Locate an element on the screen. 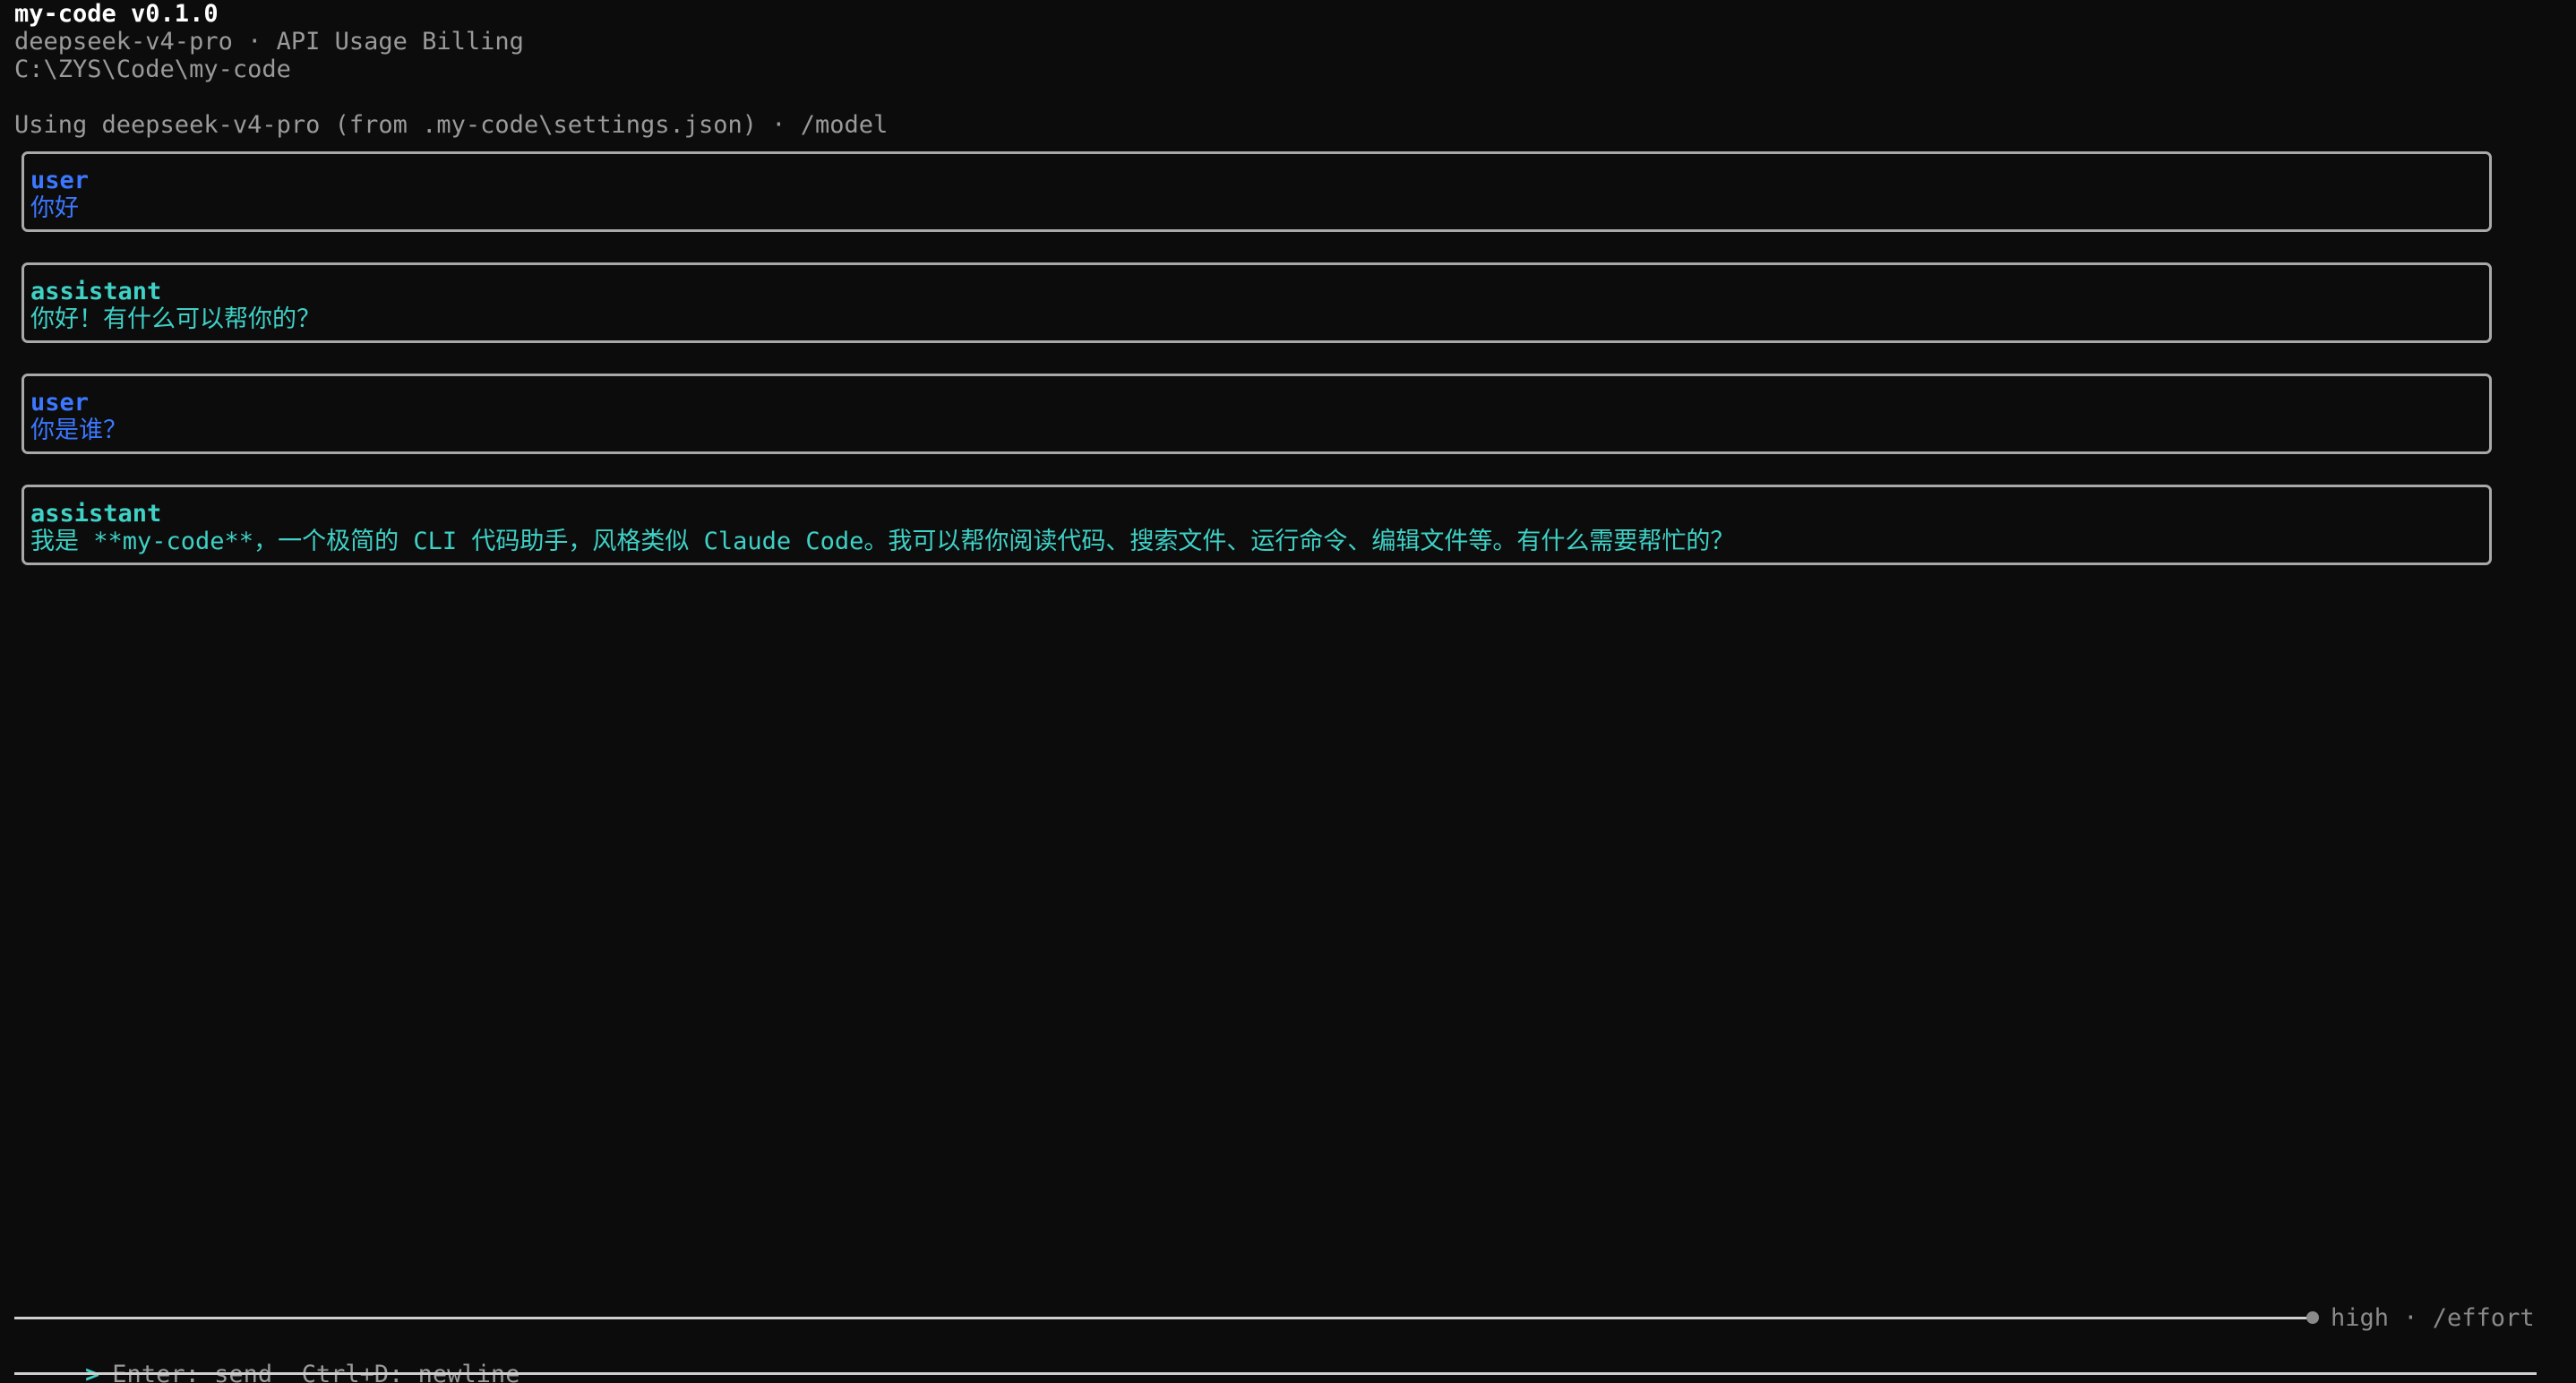 This screenshot has height=1383, width=2576. input-prompt: >Enter: send Ctrl+D: newline is located at coordinates (273, 1358).